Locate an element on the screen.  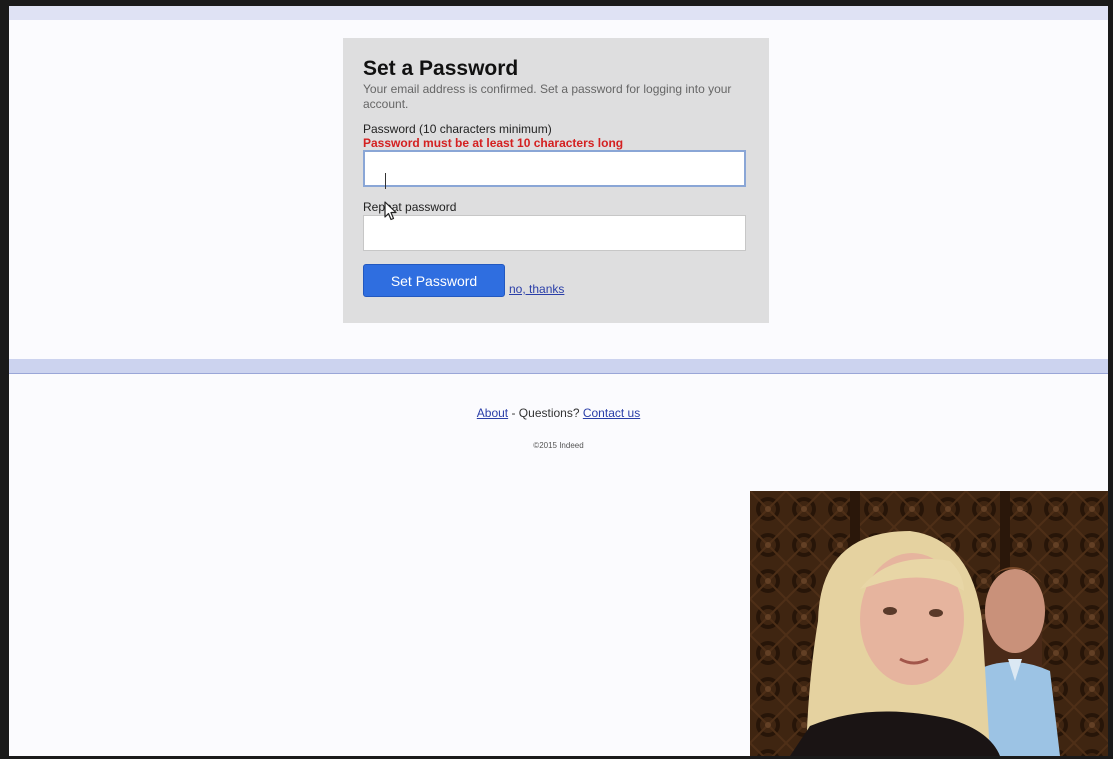
no-thanks-link: no, thanks is located at coordinates (536, 289).